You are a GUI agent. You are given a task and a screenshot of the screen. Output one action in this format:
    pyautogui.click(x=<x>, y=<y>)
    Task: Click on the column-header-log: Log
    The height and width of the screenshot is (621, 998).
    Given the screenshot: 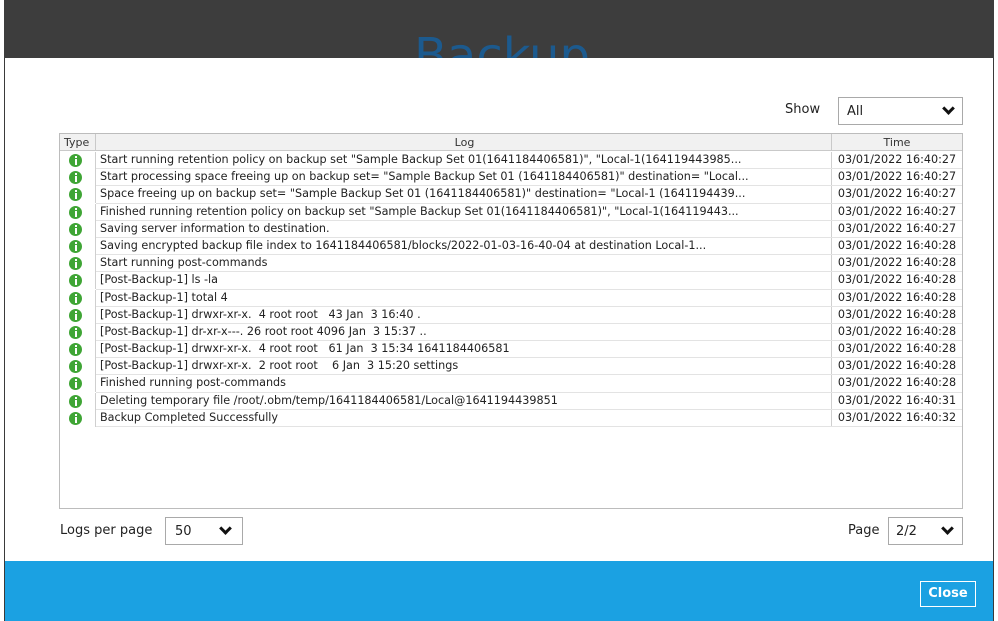 What is the action you would take?
    pyautogui.click(x=464, y=142)
    